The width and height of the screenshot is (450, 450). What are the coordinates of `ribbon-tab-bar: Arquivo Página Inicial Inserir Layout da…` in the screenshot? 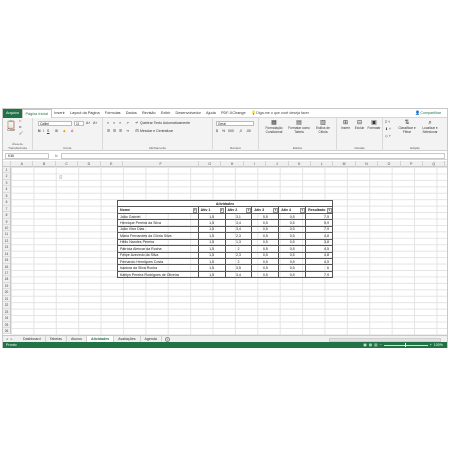 It's located at (225, 113).